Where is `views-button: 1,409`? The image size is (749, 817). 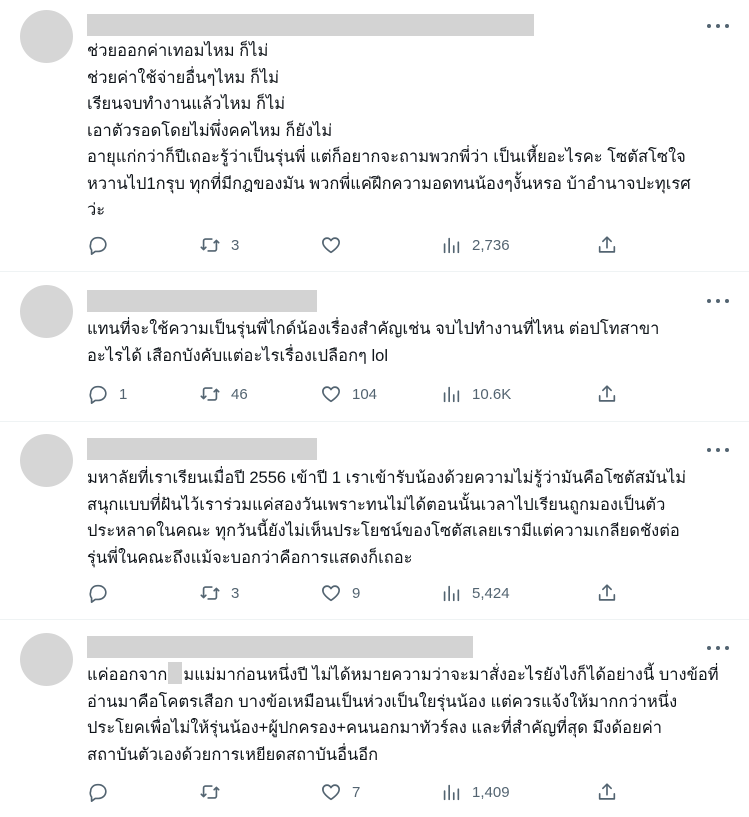
views-button: 1,409 is located at coordinates (475, 792).